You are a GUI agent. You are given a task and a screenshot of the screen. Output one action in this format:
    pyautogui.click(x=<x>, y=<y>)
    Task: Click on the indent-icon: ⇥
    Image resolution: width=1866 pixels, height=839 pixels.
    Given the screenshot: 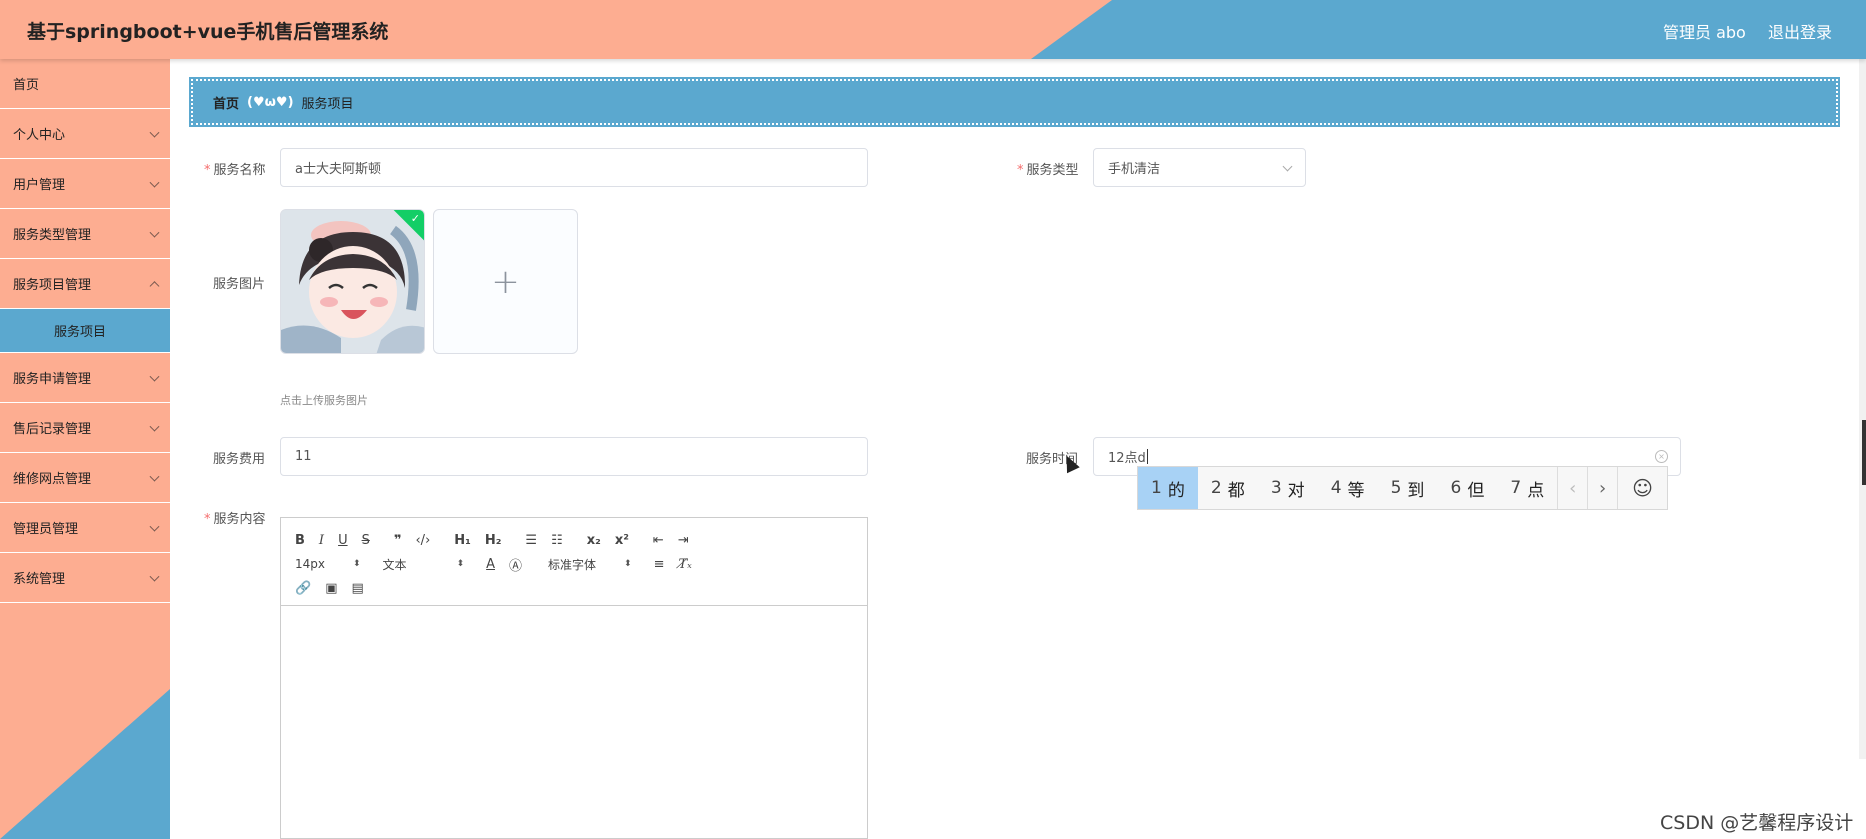 What is the action you would take?
    pyautogui.click(x=683, y=540)
    